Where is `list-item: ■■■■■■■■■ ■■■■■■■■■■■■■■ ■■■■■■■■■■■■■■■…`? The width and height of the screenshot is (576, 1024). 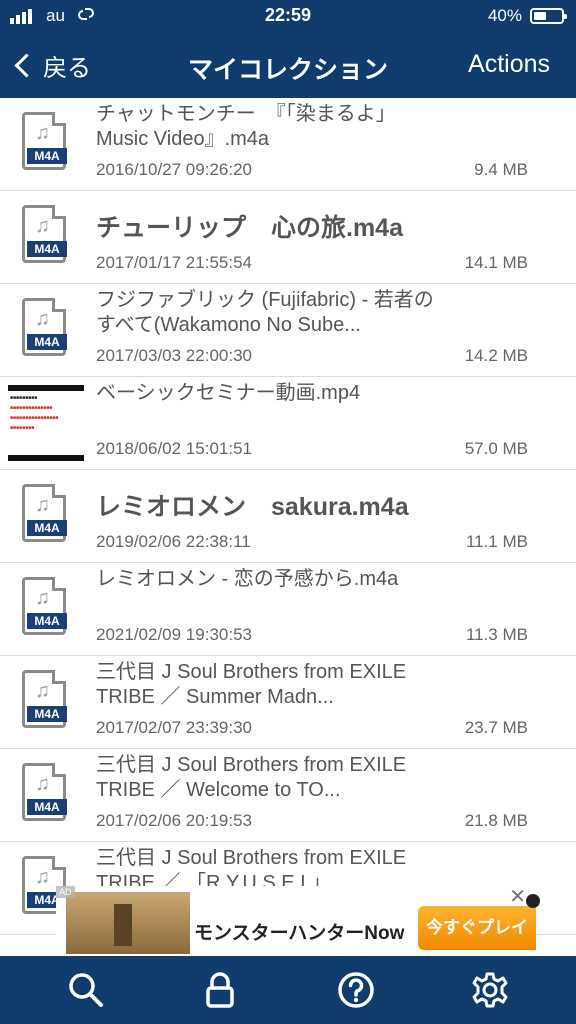 list-item: ■■■■■■■■■ ■■■■■■■■■■■■■■ ■■■■■■■■■■■■■■■… is located at coordinates (288, 423).